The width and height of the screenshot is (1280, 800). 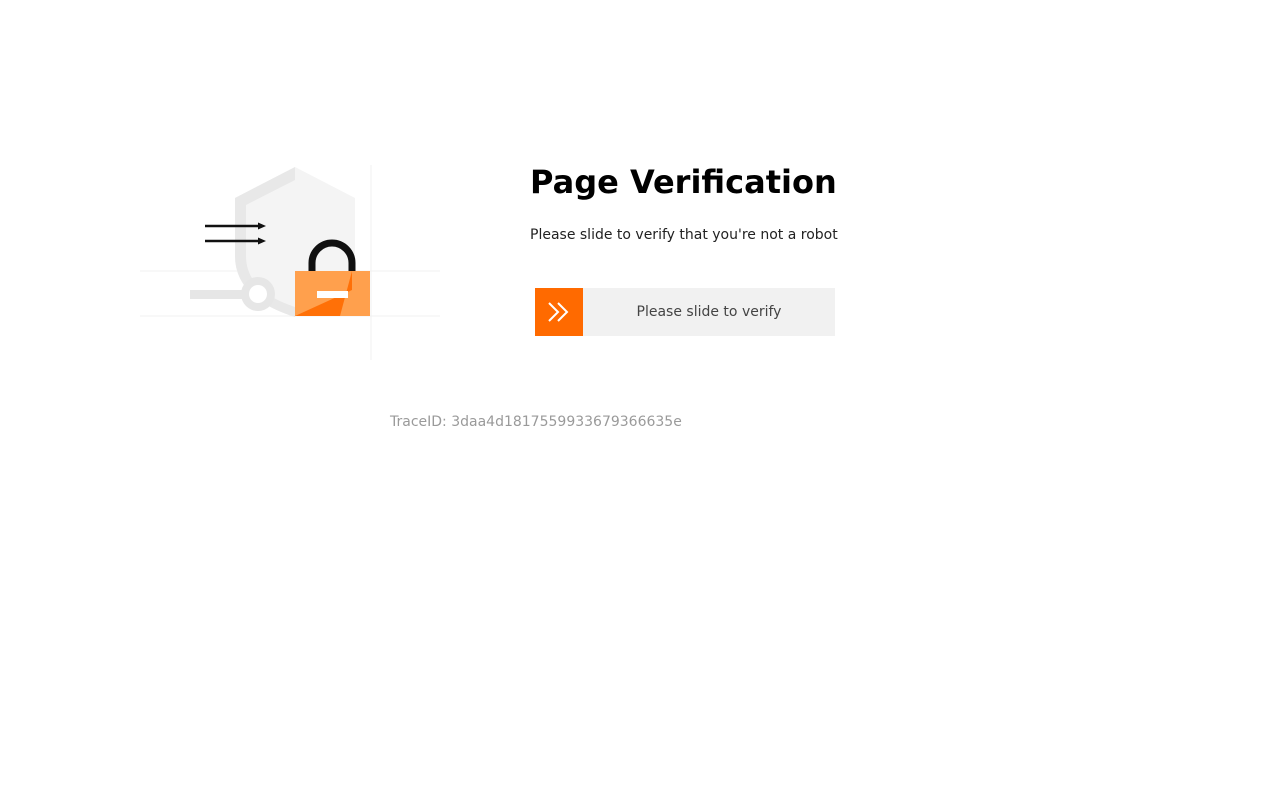 What do you see at coordinates (709, 312) in the screenshot?
I see `slide-verify-label: Please slide to verify` at bounding box center [709, 312].